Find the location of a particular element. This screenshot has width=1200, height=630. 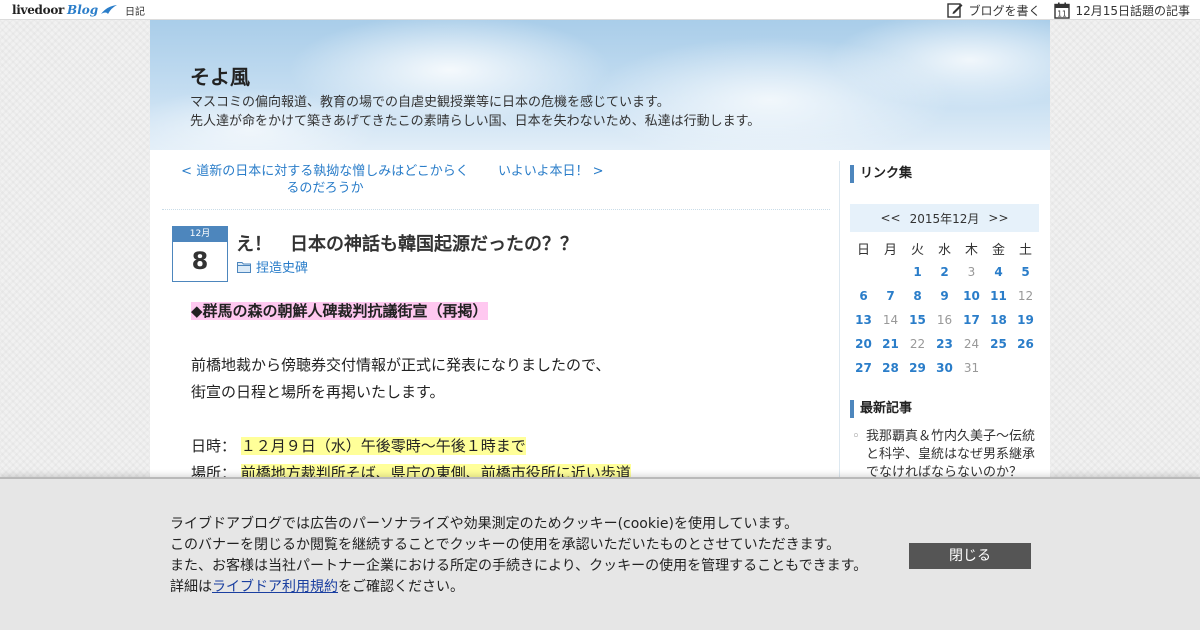

topic-articles-link: 11 12月15日話題の記事 is located at coordinates (1122, 10).